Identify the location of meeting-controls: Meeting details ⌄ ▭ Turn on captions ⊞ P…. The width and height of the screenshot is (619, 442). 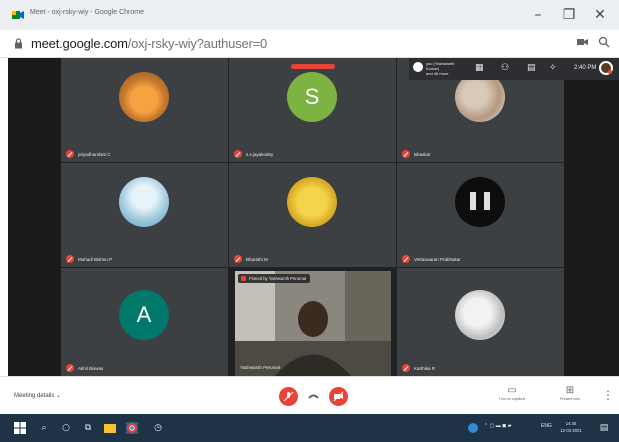
(309, 395).